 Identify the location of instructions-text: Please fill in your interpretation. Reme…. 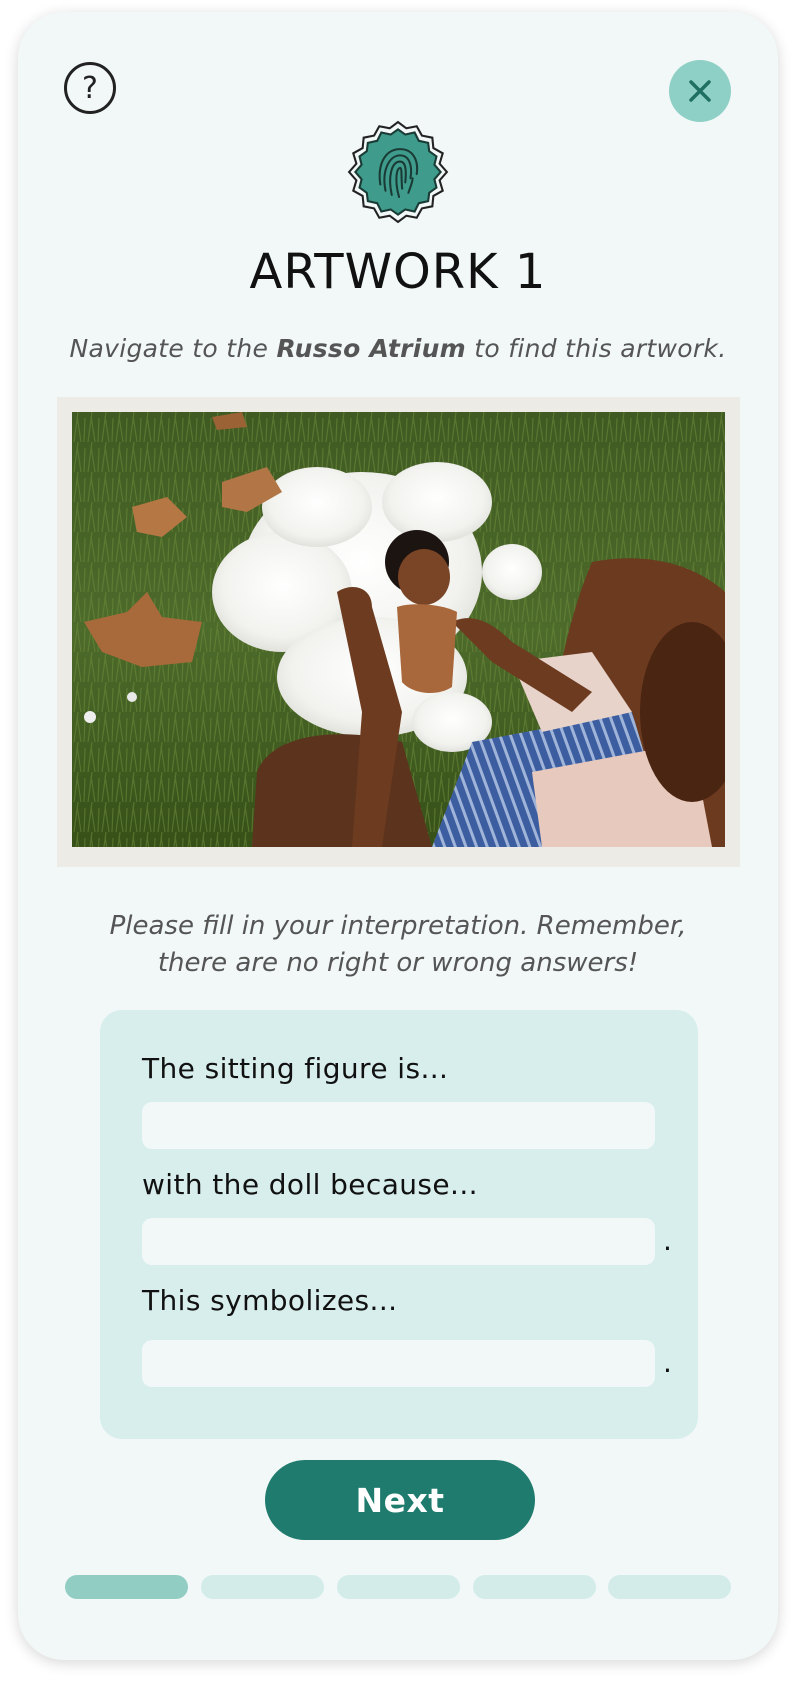
(398, 944).